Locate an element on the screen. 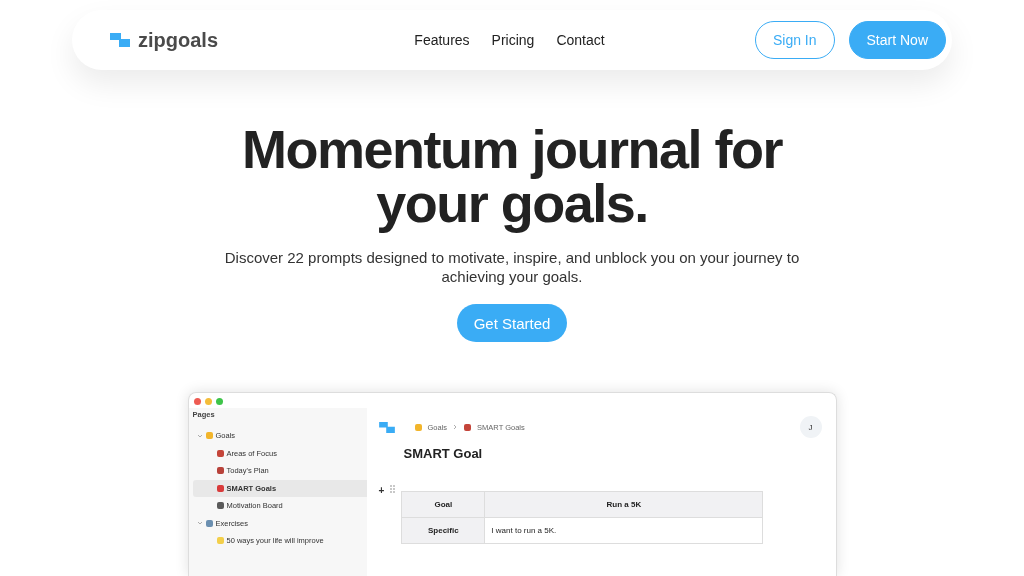 Image resolution: width=1024 pixels, height=576 pixels. maximize-dot-icon is located at coordinates (219, 401).